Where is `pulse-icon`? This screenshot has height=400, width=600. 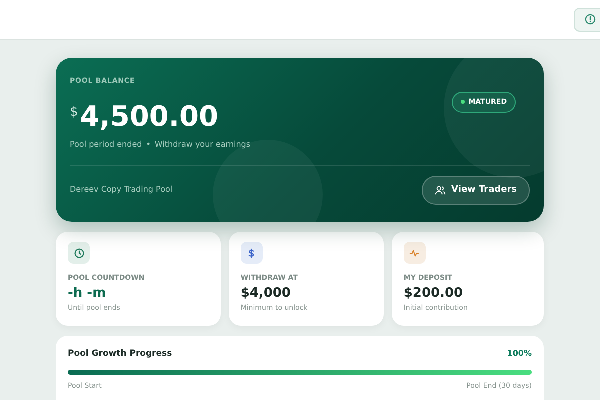 pulse-icon is located at coordinates (414, 253).